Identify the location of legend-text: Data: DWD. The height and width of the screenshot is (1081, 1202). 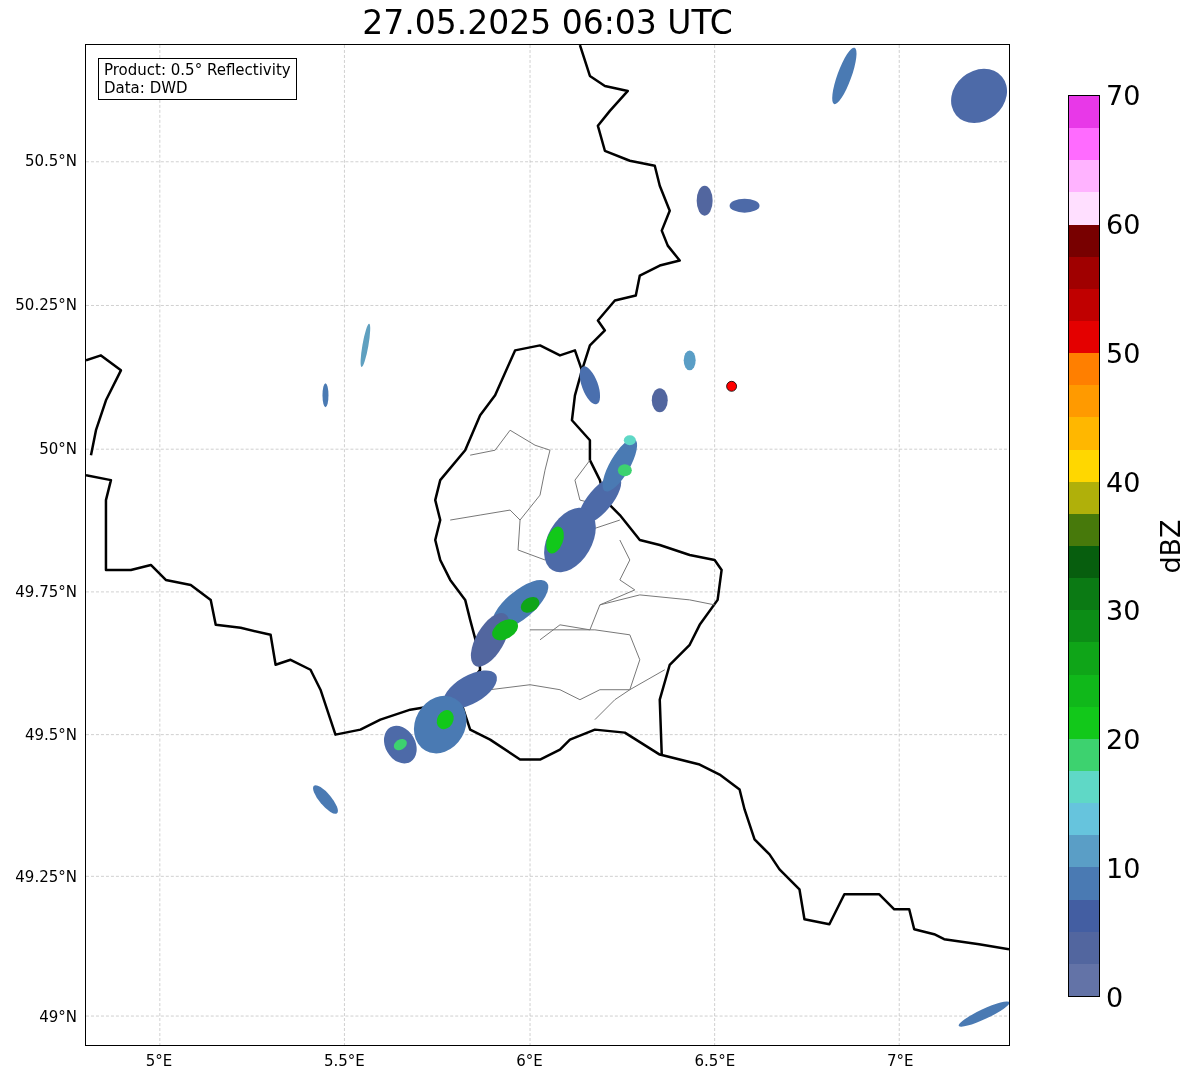
(146, 88).